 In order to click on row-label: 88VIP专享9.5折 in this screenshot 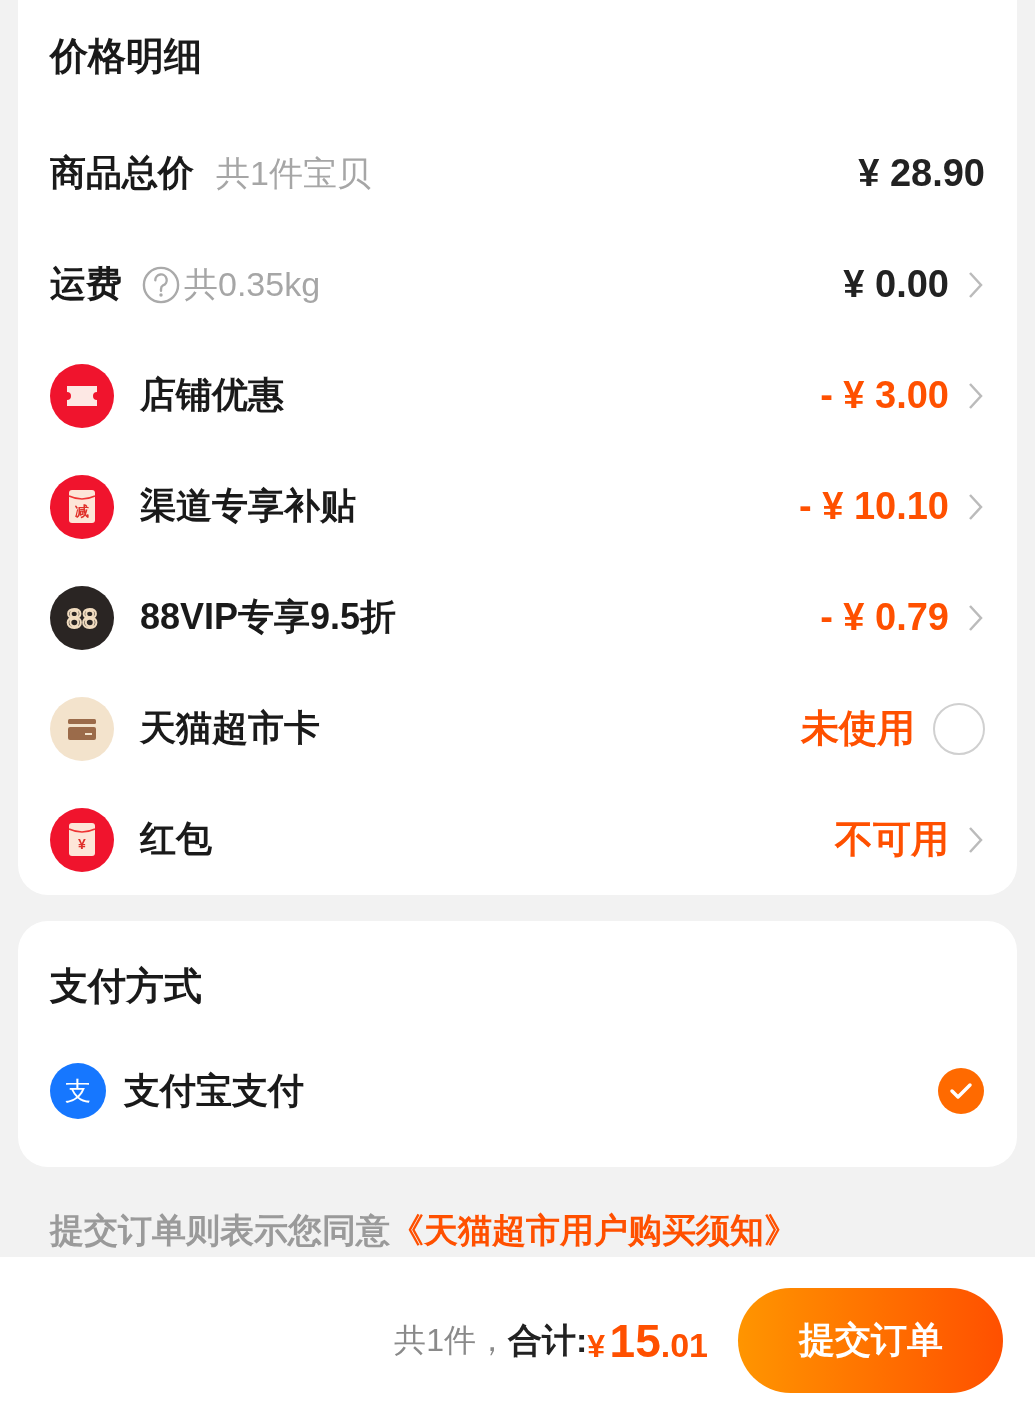, I will do `click(268, 617)`.